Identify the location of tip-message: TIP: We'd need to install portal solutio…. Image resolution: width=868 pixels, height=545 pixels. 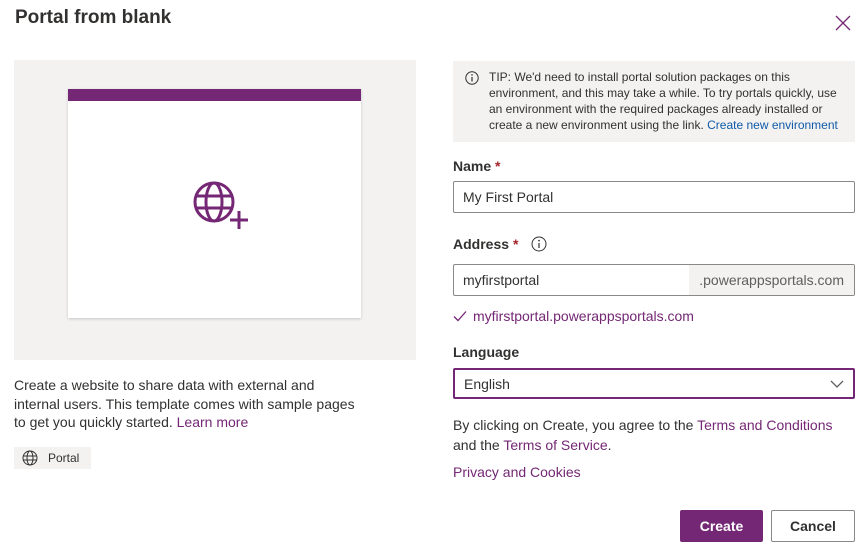
(654, 101).